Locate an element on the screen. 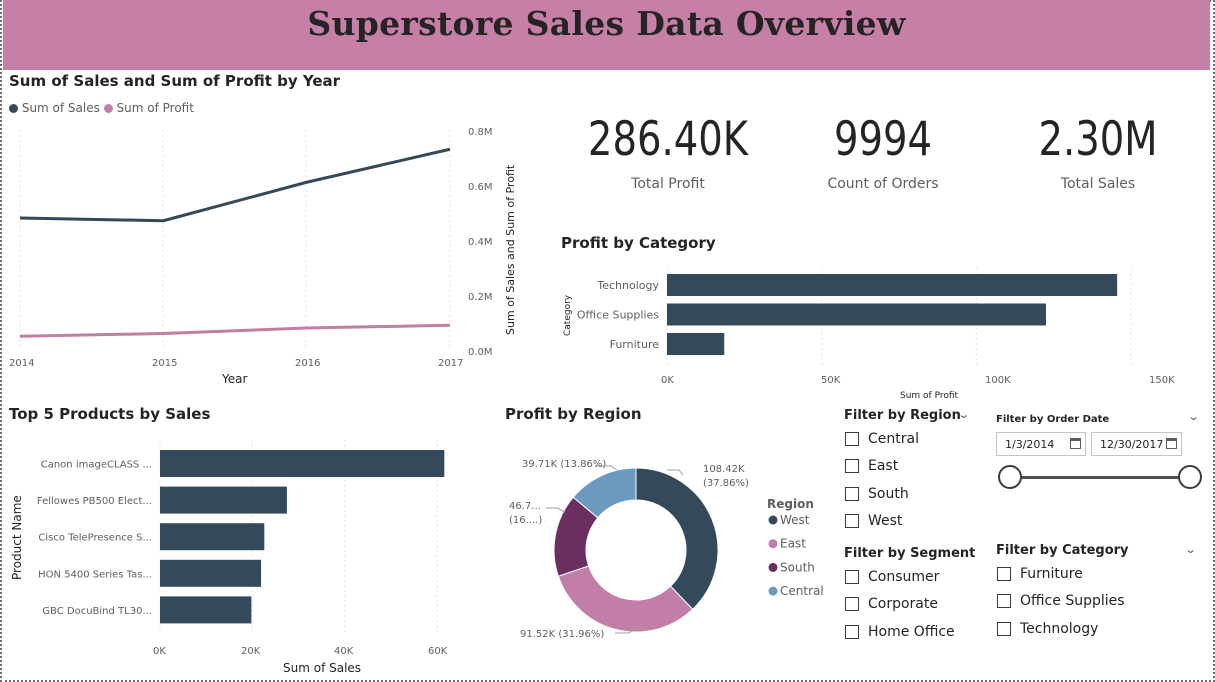 The height and width of the screenshot is (682, 1215). y-axis-ticks: 0.0M 0.2M 0.4M 0.6M 0.8M is located at coordinates (480, 242).